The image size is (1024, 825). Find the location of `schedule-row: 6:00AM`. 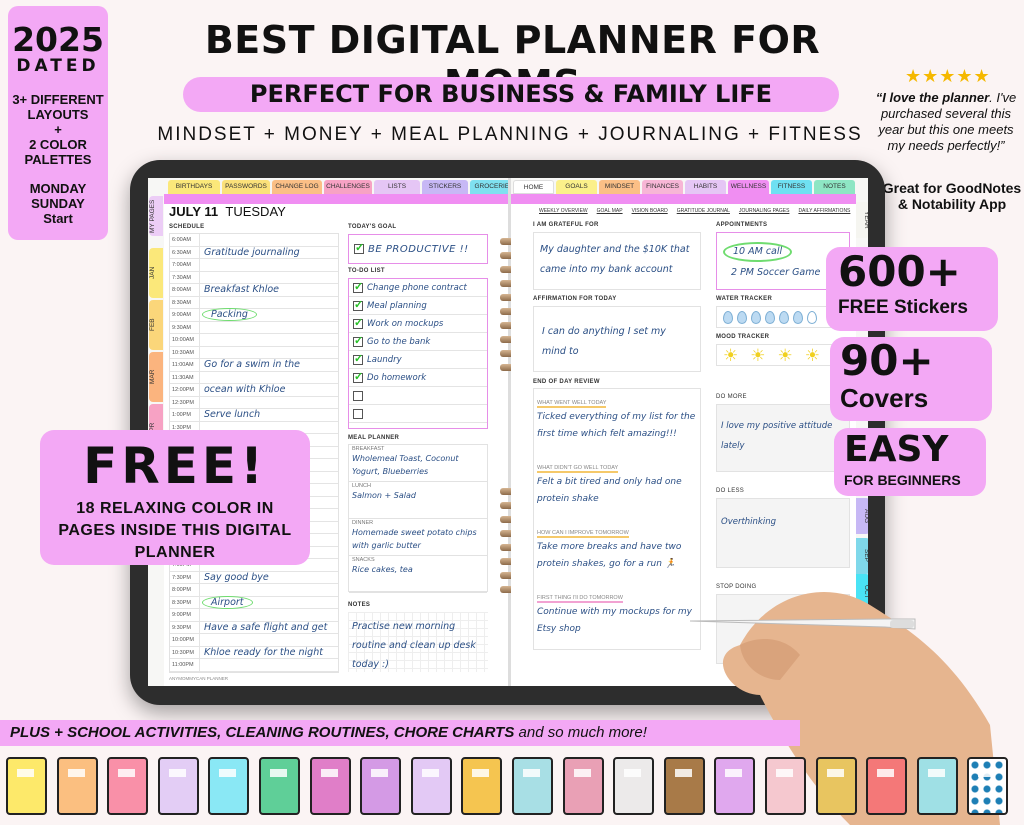

schedule-row: 6:00AM is located at coordinates (254, 240).